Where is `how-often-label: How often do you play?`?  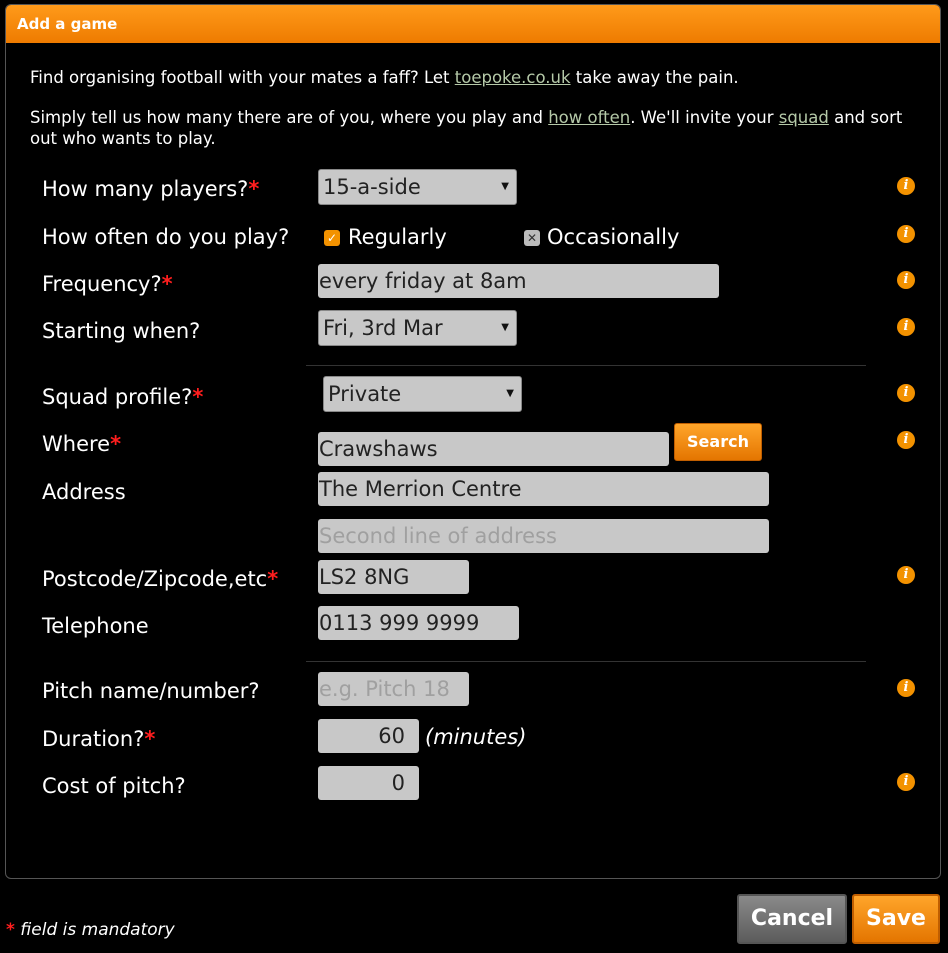
how-often-label: How often do you play? is located at coordinates (166, 237).